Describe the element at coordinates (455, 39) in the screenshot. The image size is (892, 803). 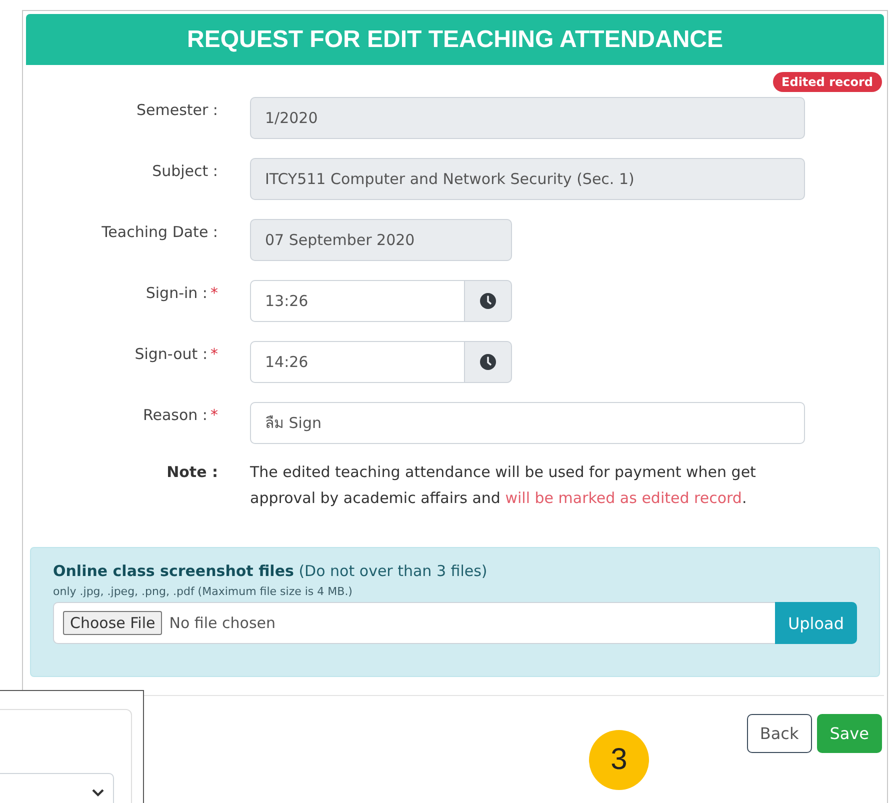
I see `form-header: REQUEST FOR EDIT TEACHING ATTENDANCE` at that location.